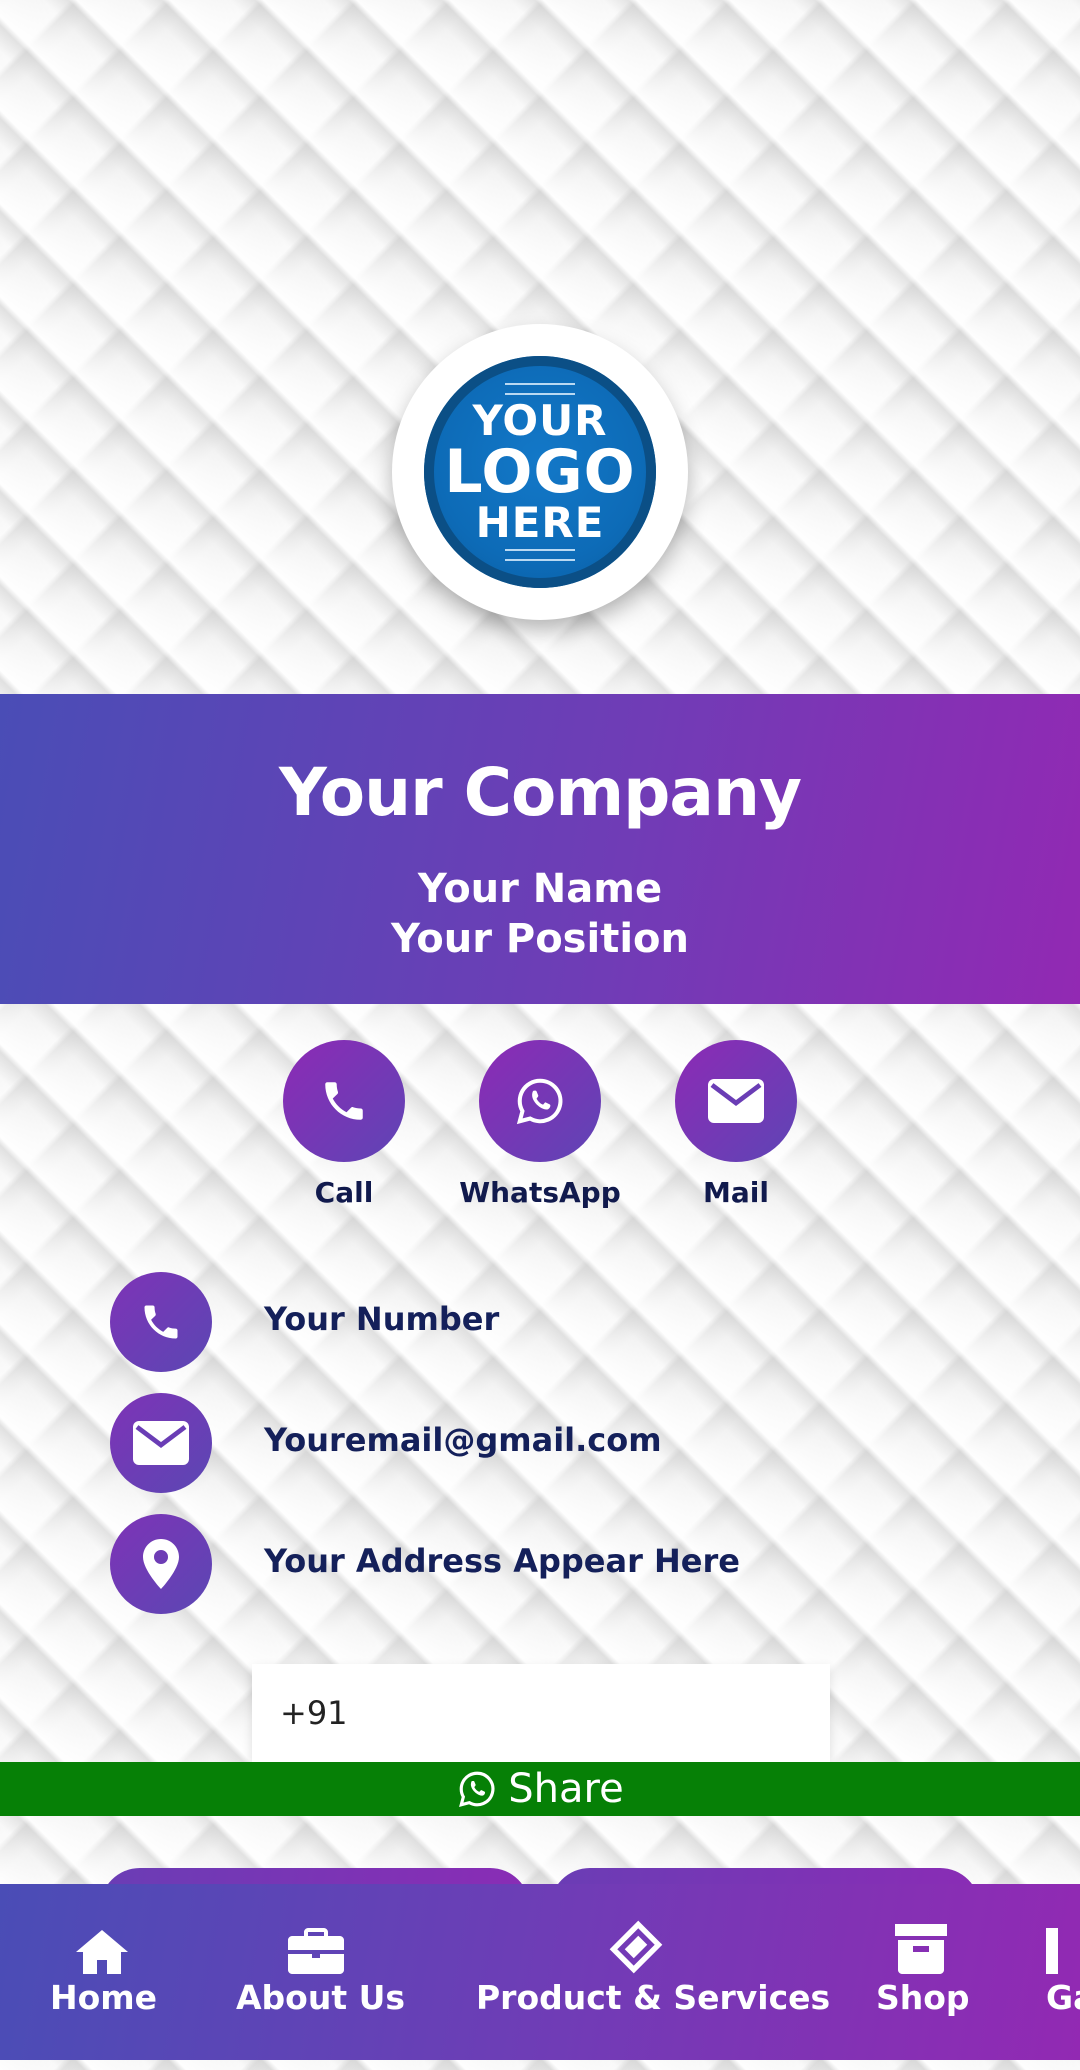 The width and height of the screenshot is (1080, 2070). What do you see at coordinates (540, 1192) in the screenshot?
I see `whatsapp-label: WhatsApp` at bounding box center [540, 1192].